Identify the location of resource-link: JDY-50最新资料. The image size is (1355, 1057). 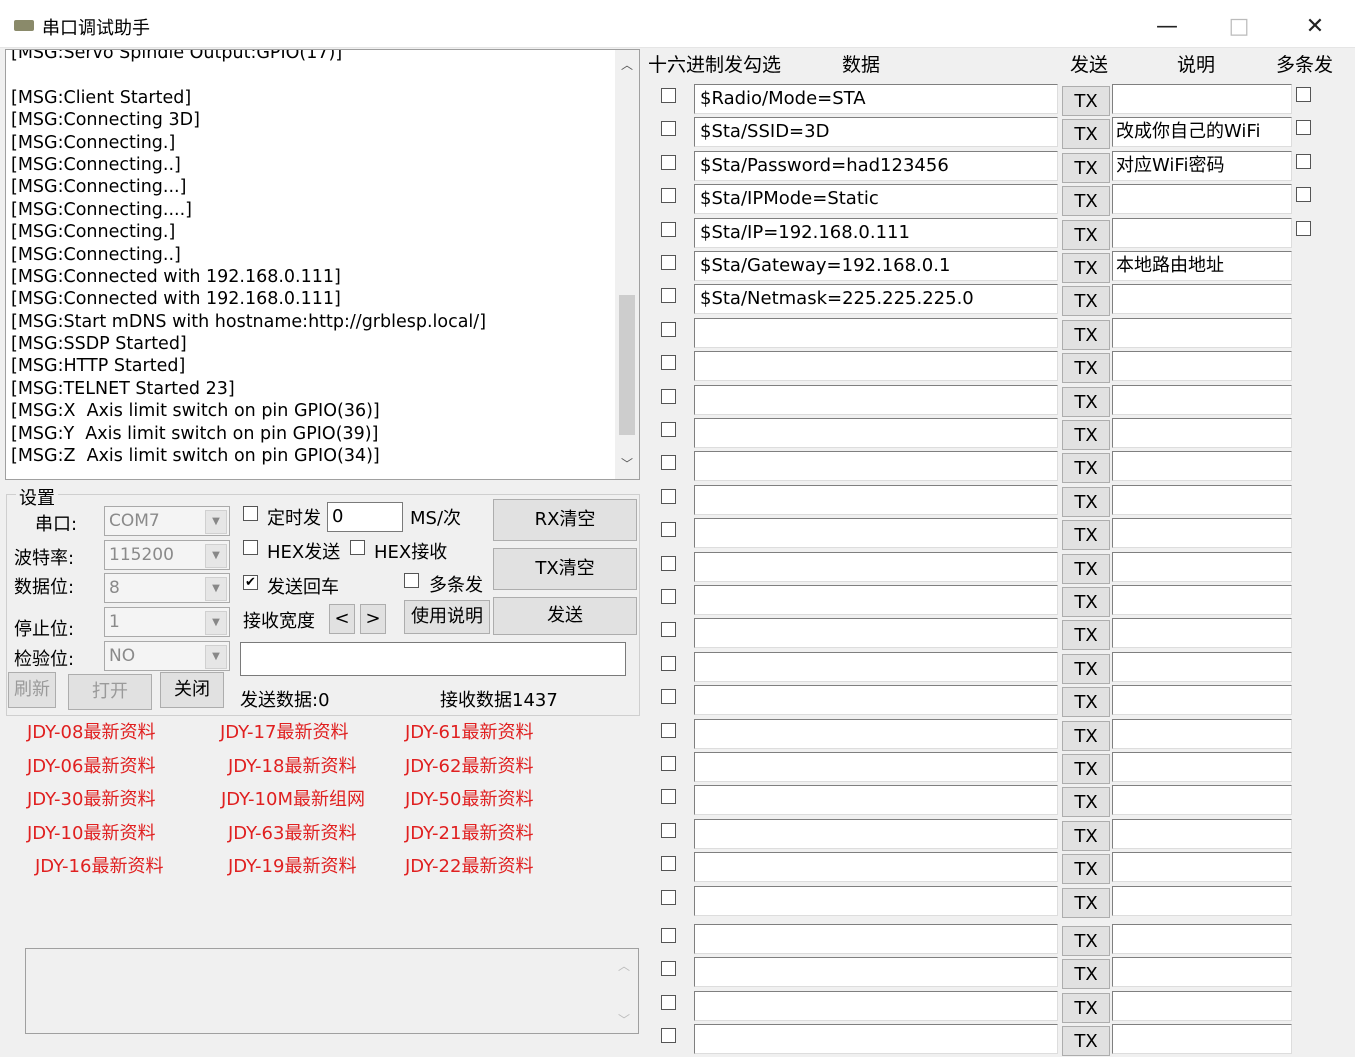
(469, 798).